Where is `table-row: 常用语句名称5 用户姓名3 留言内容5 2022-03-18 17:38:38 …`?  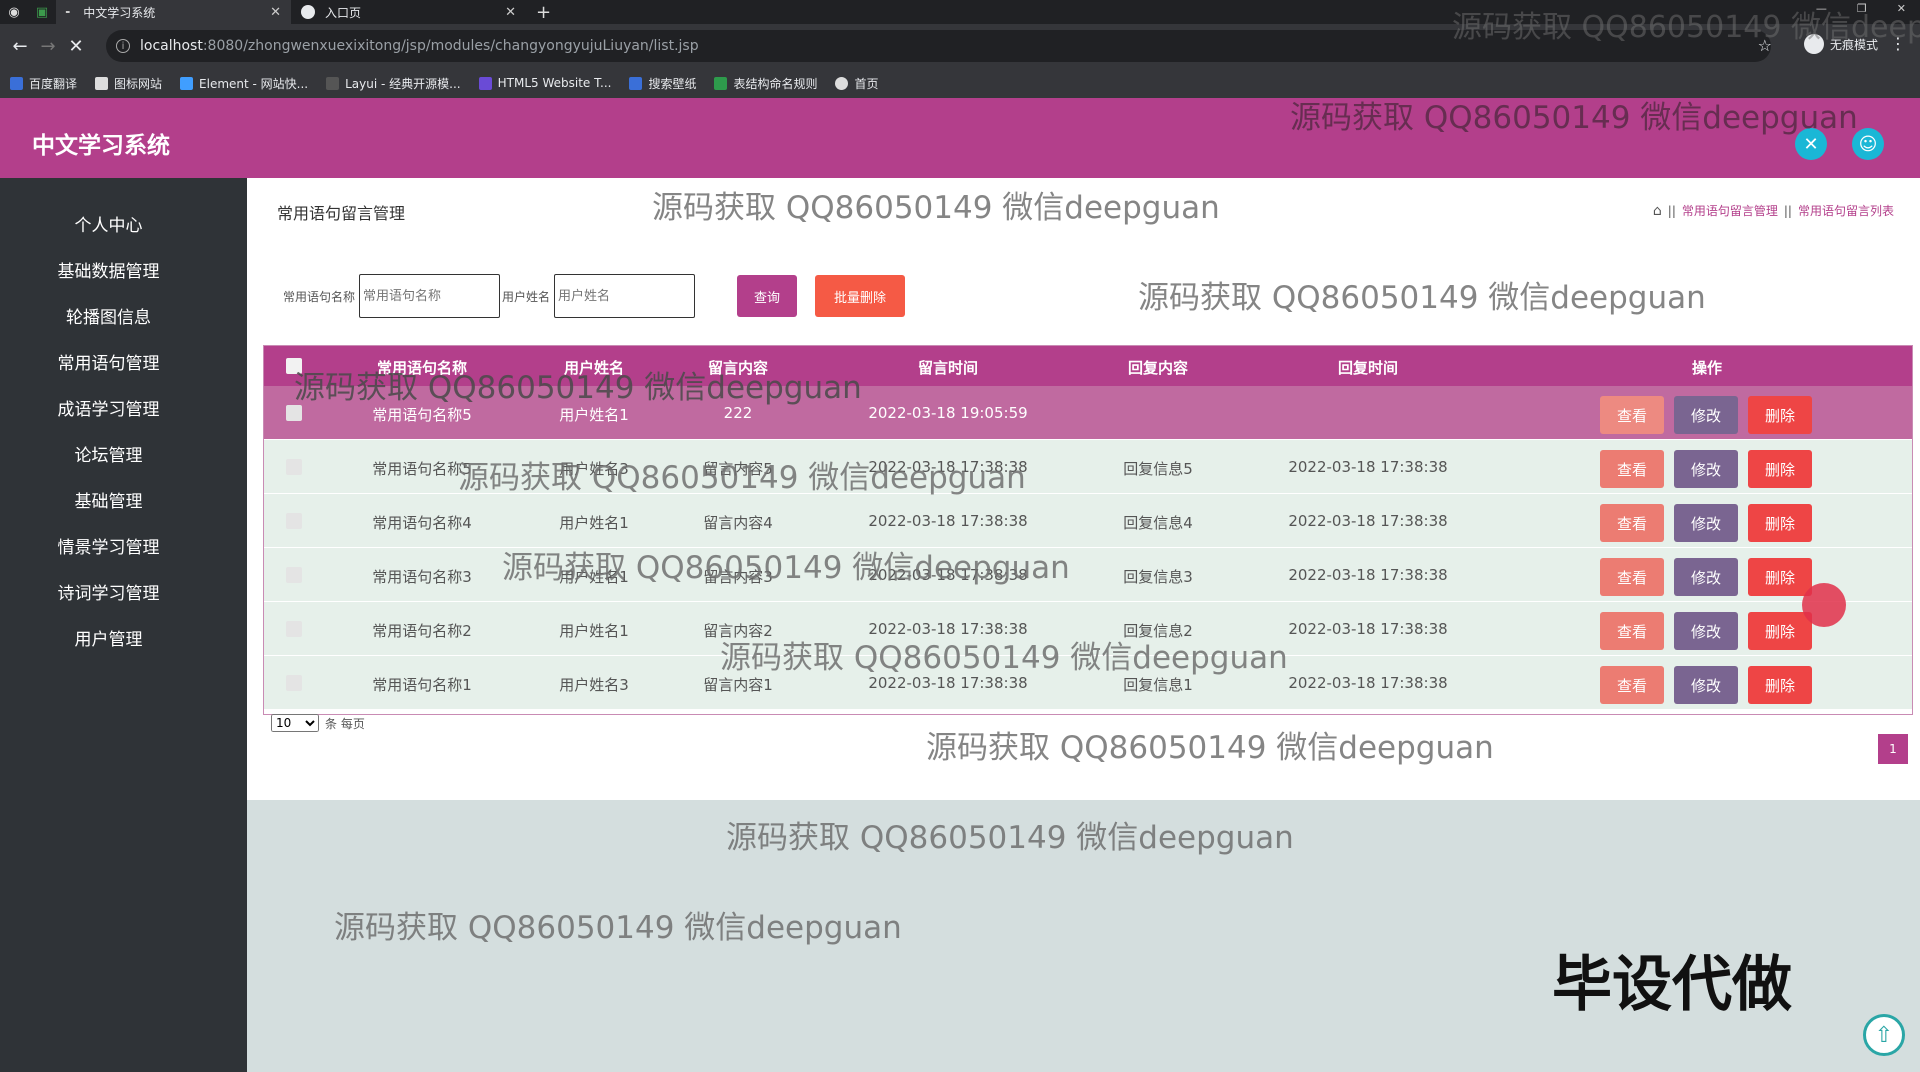 table-row: 常用语句名称5 用户姓名3 留言内容5 2022-03-18 17:38:38 … is located at coordinates (1088, 467).